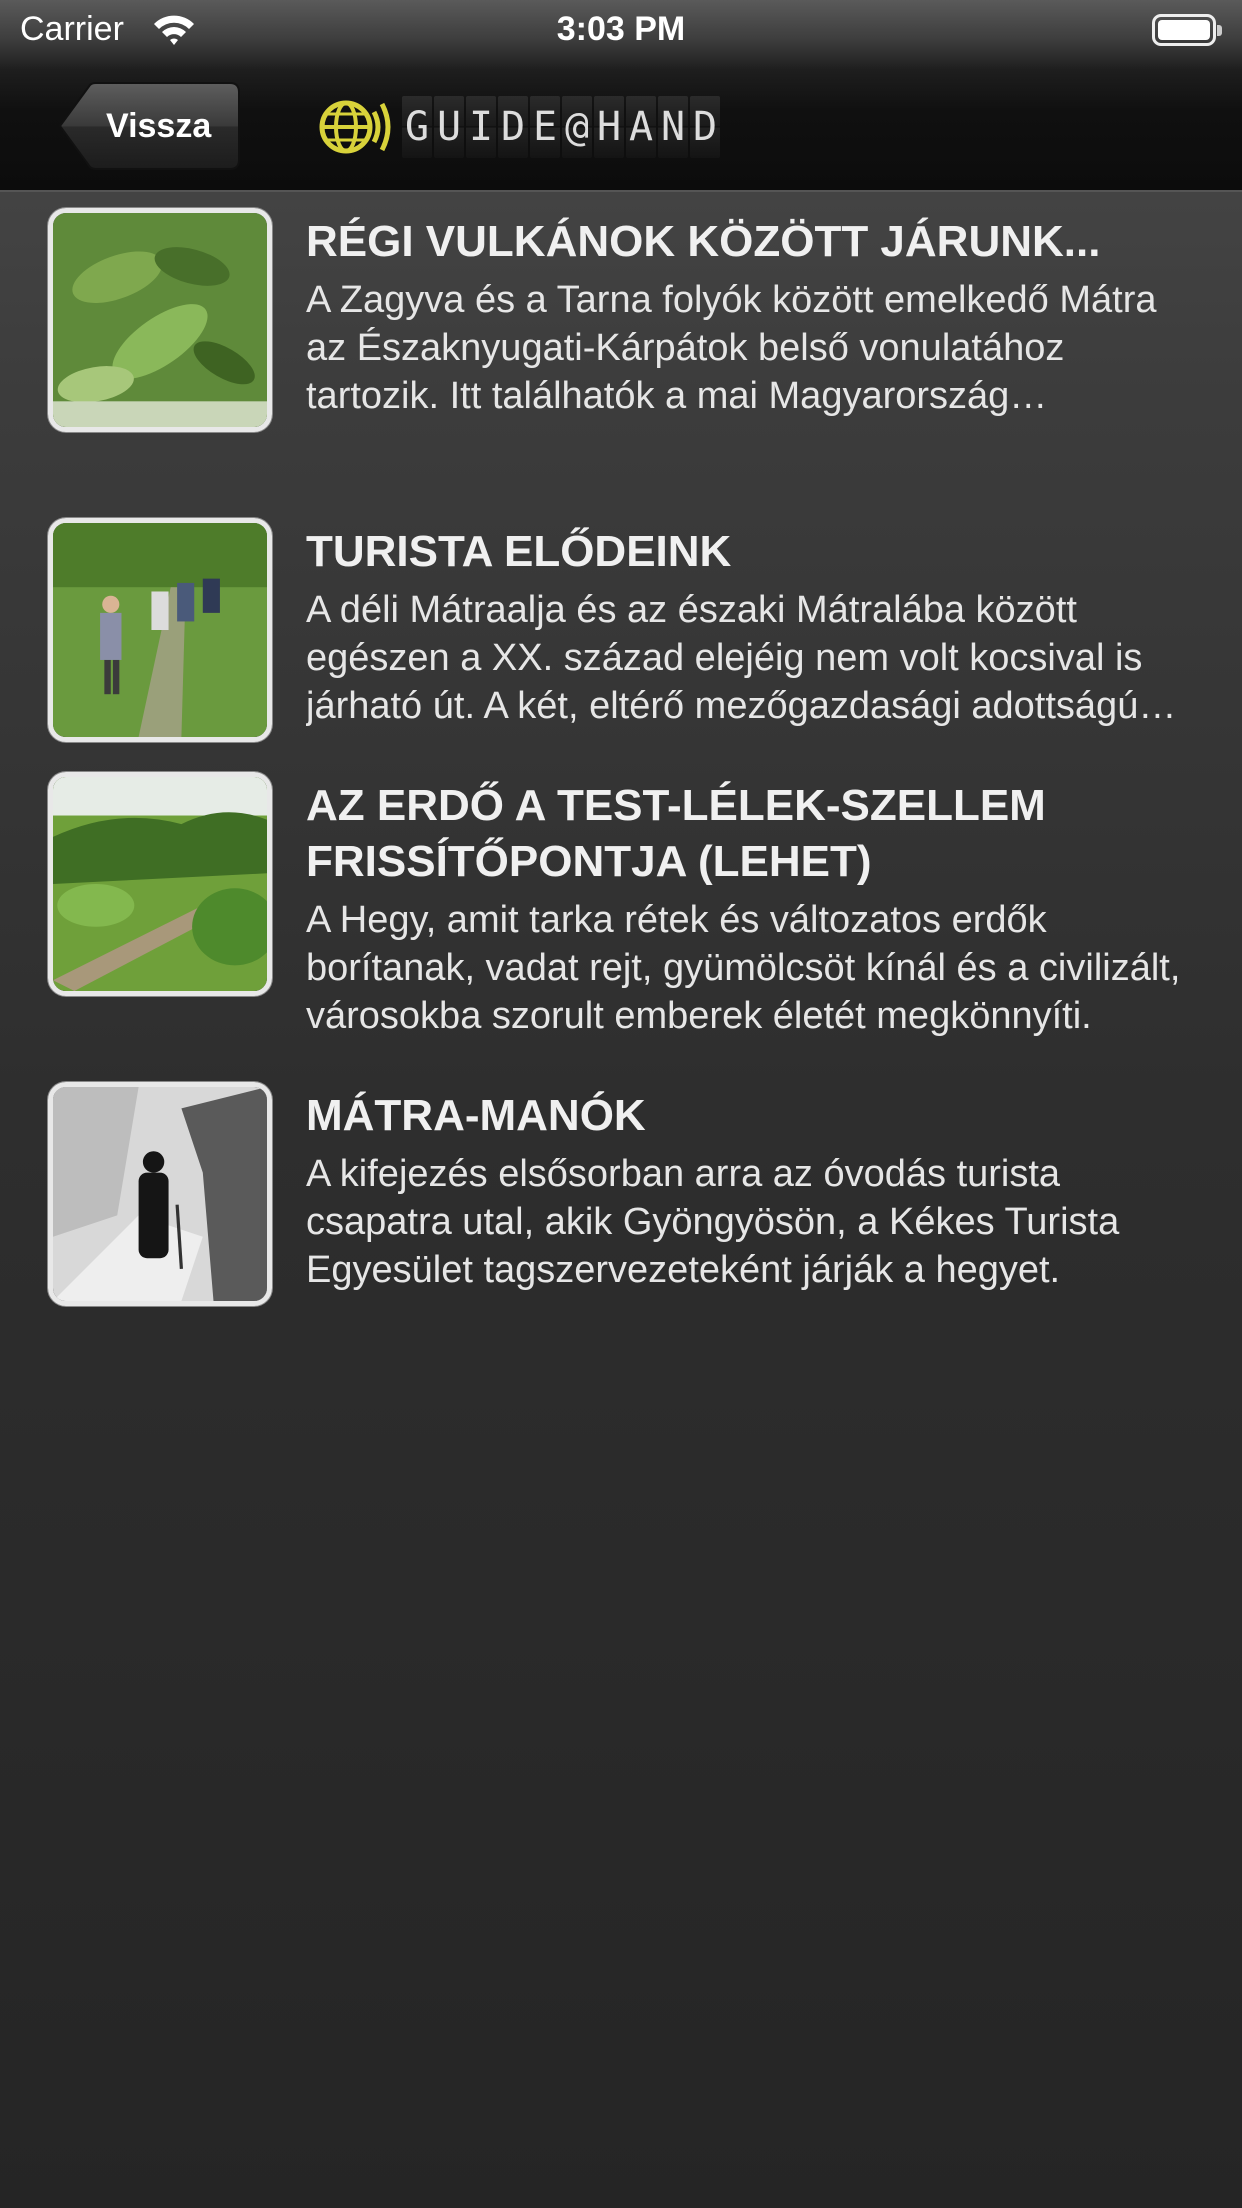 Image resolution: width=1242 pixels, height=2208 pixels. Describe the element at coordinates (449, 127) in the screenshot. I see `brand-letter: U` at that location.